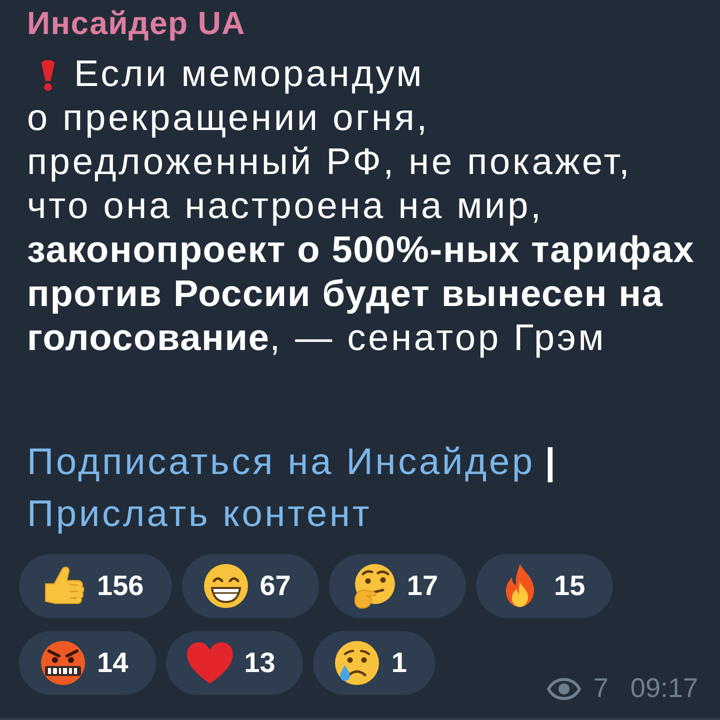 This screenshot has width=720, height=720. Describe the element at coordinates (564, 689) in the screenshot. I see `eye-icon` at that location.